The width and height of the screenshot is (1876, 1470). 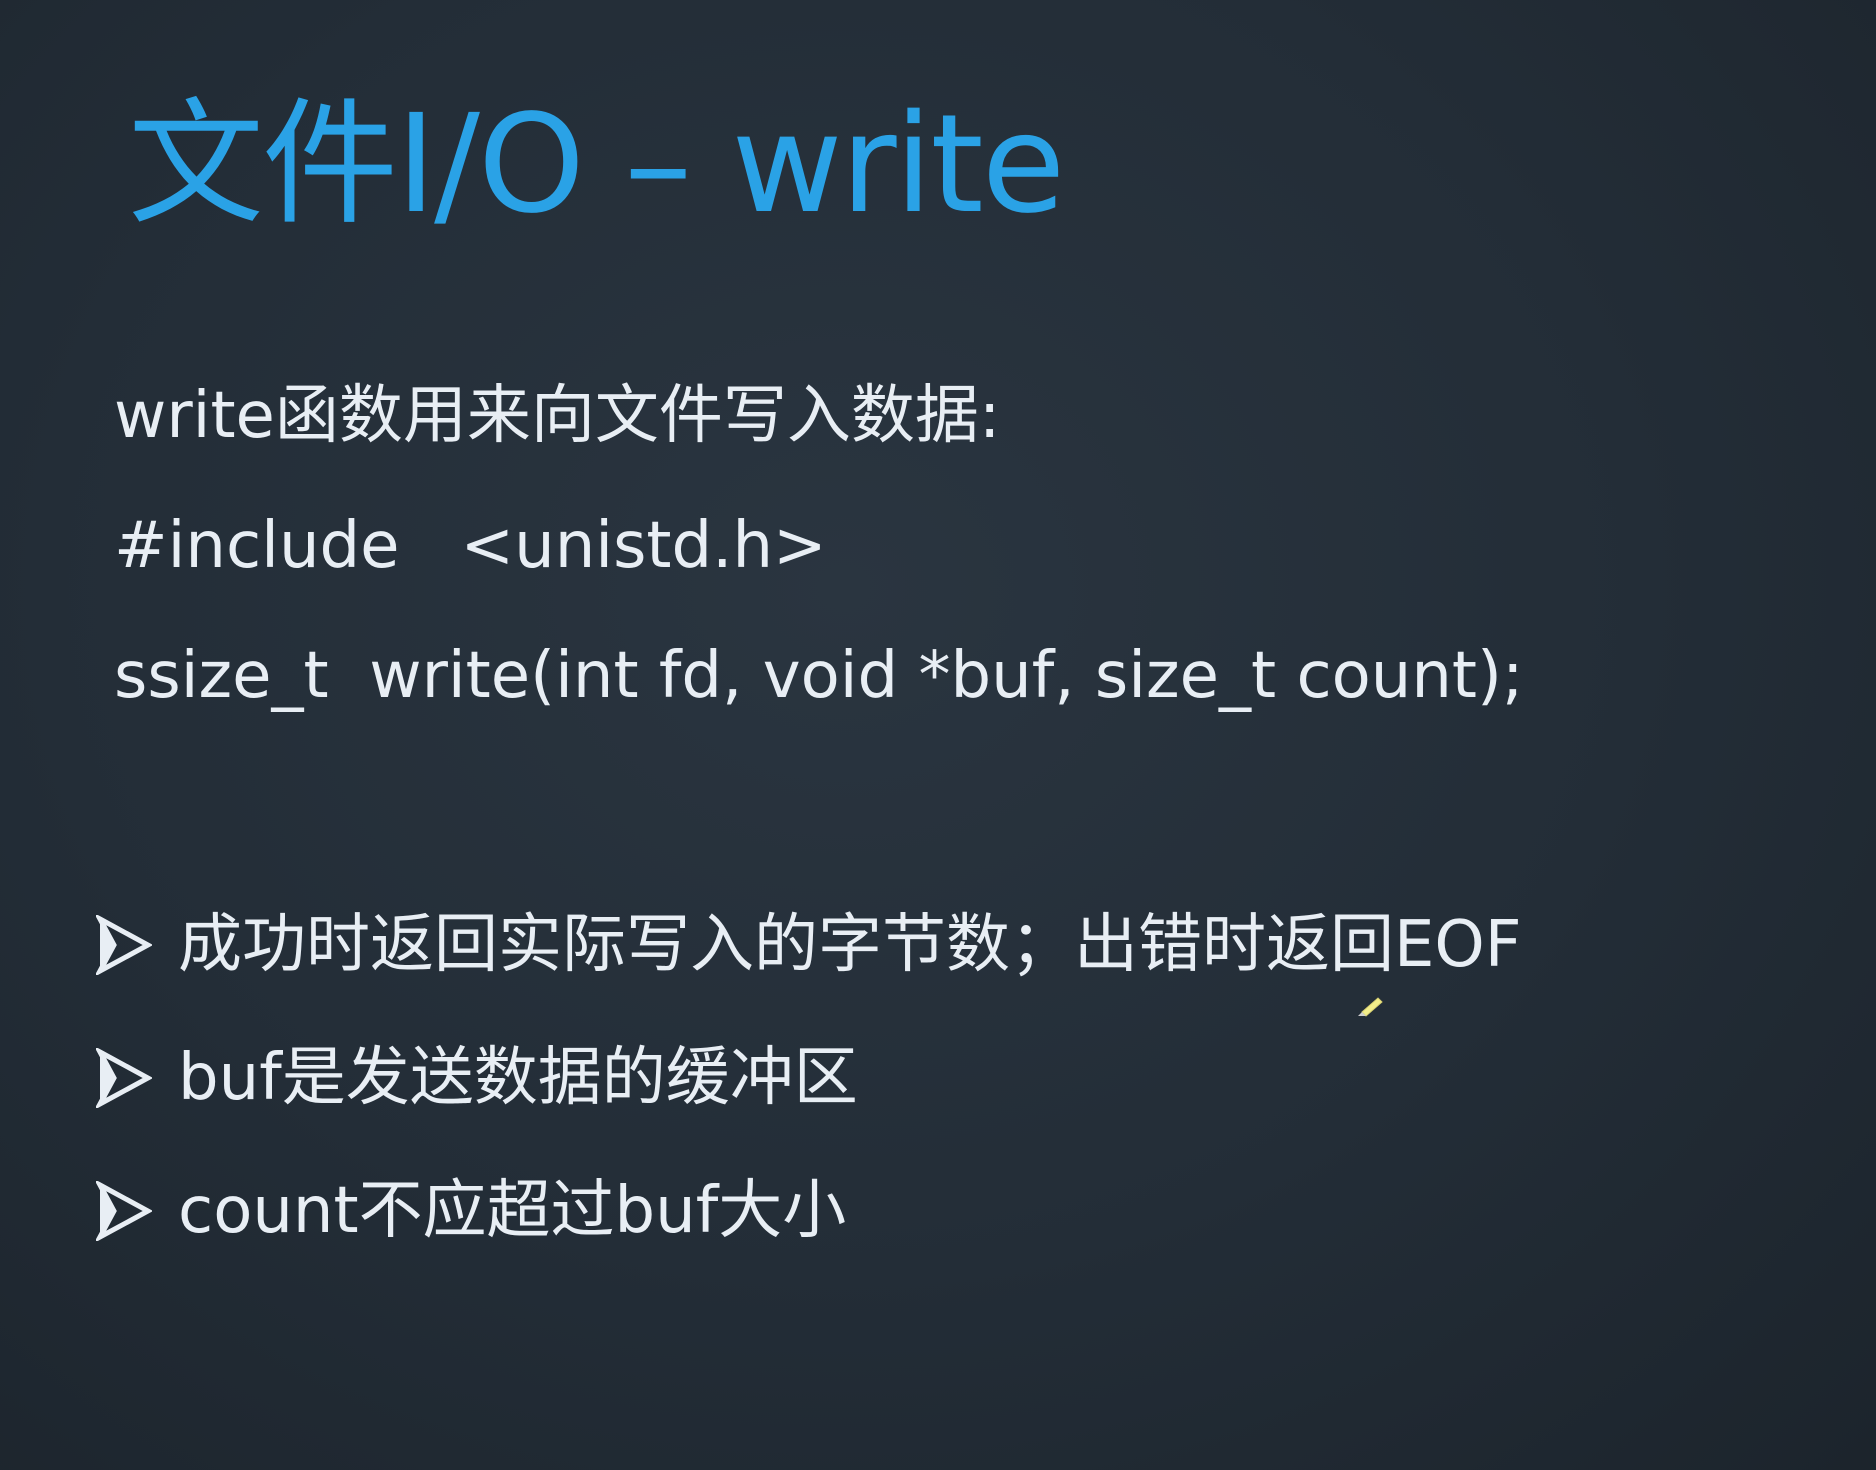 What do you see at coordinates (850, 945) in the screenshot?
I see `bullet-text: 成功时返回实际写入的字节数；出错时返回EOF` at bounding box center [850, 945].